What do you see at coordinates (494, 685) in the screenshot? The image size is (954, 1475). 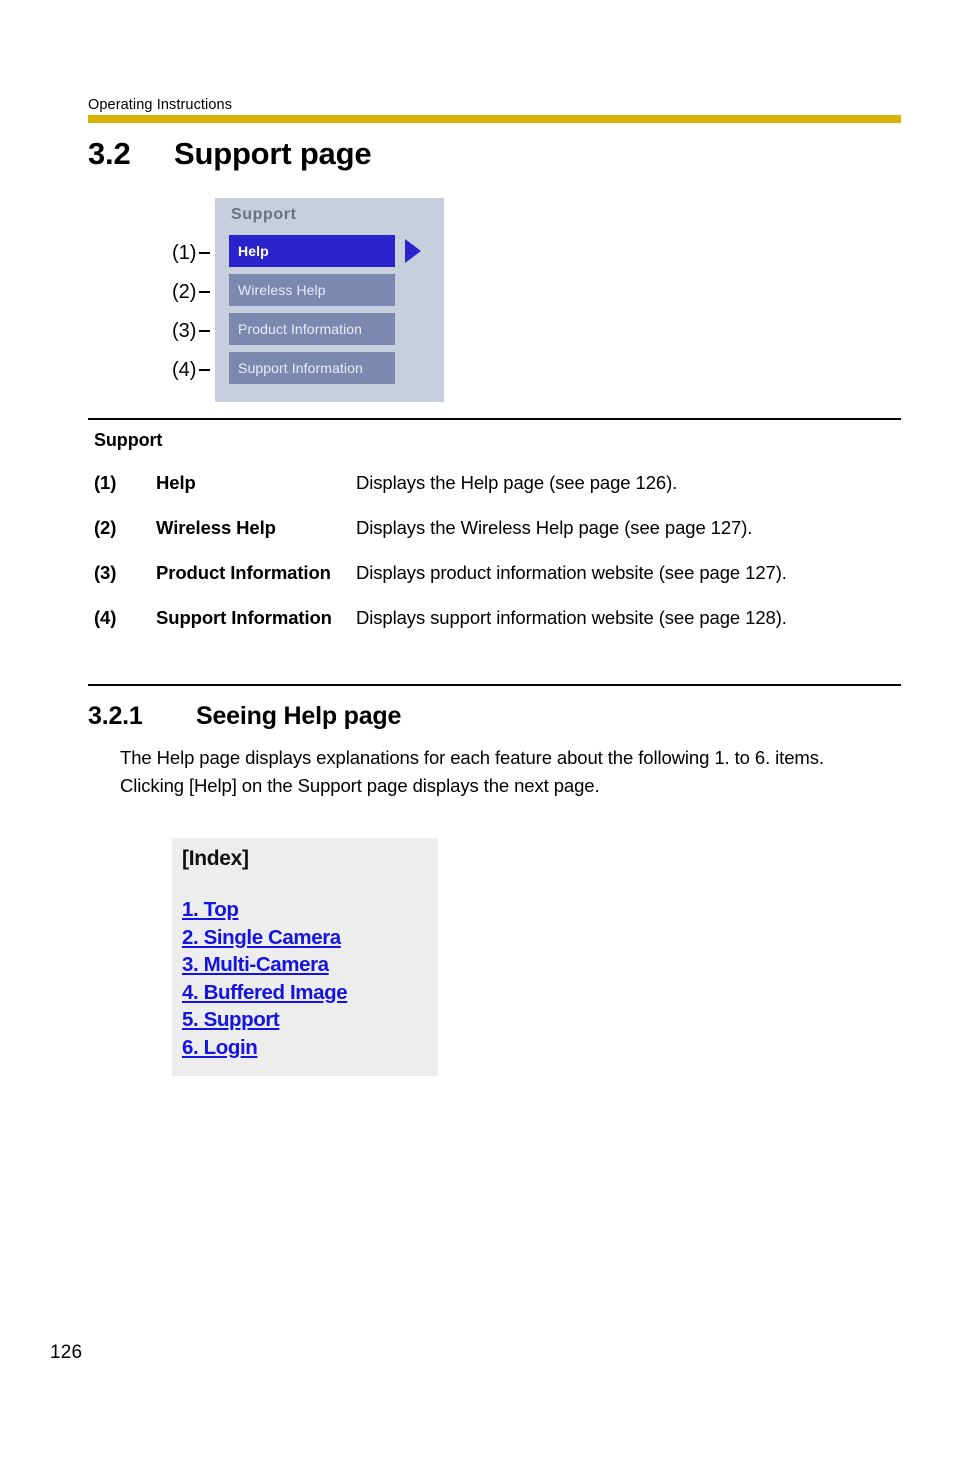 I see `definitions-bottom-rule` at bounding box center [494, 685].